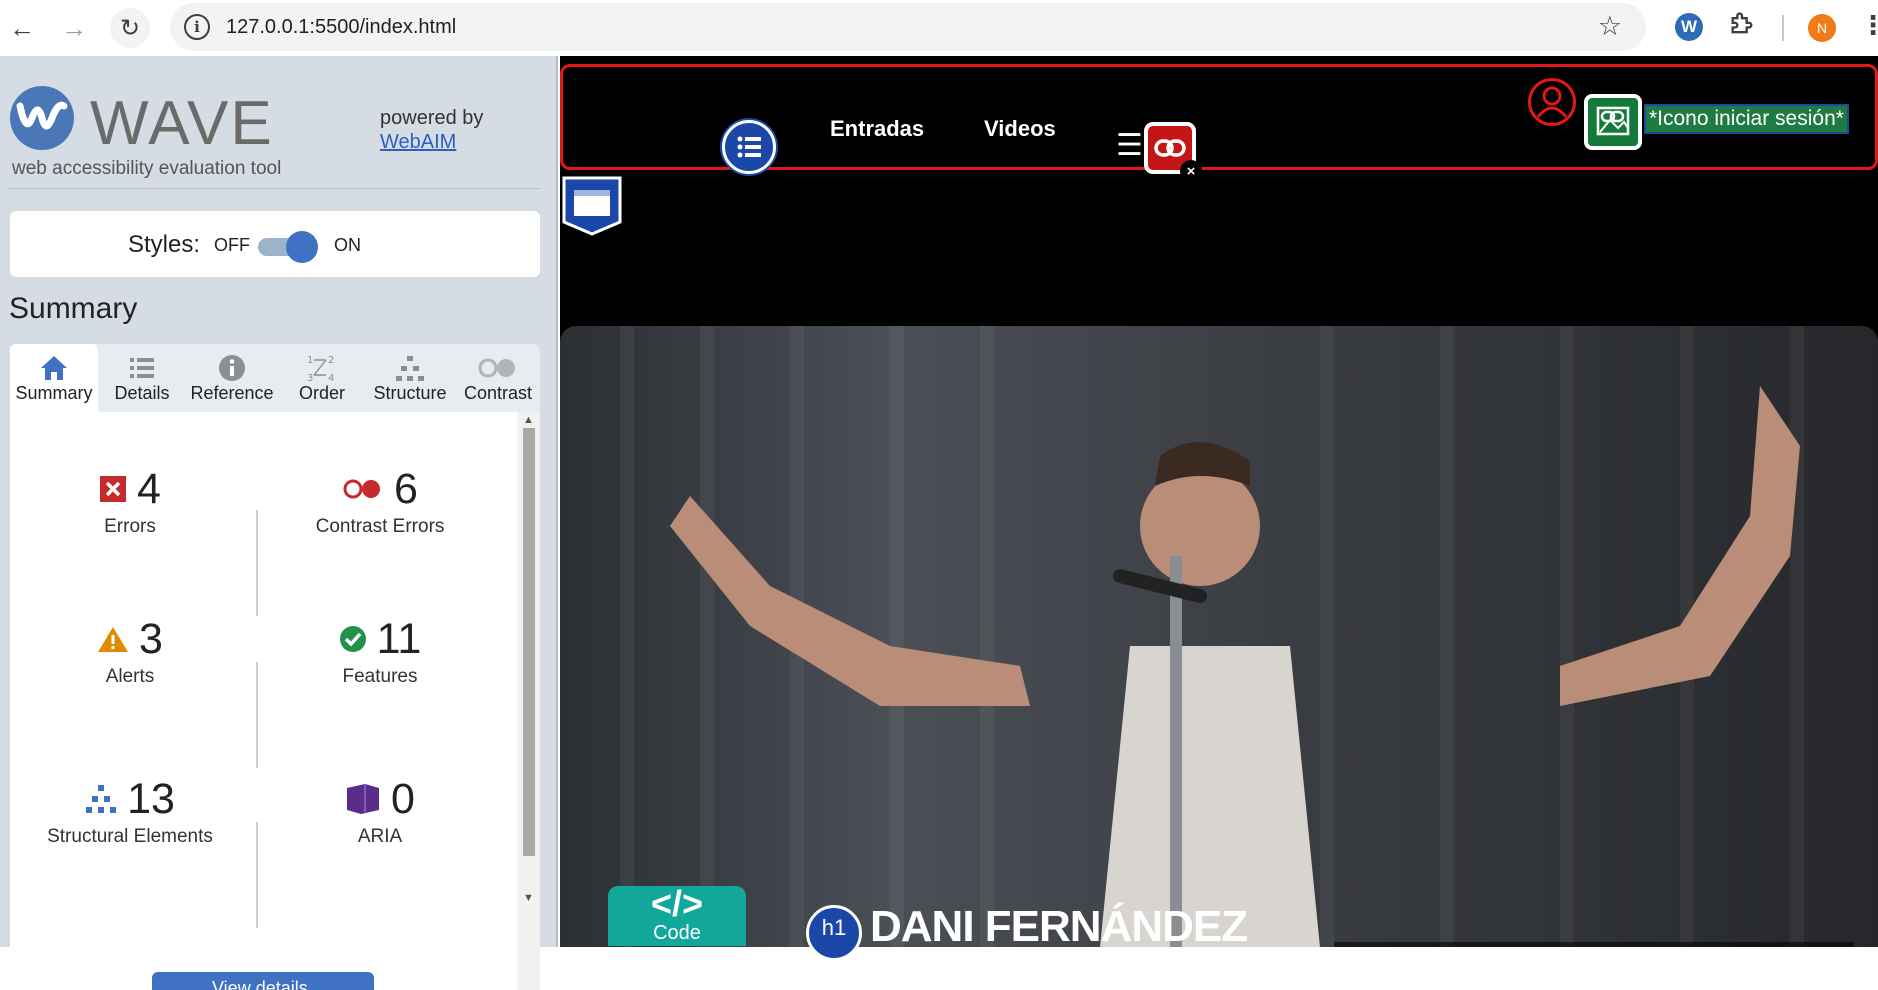 The image size is (1878, 990). I want to click on alert-icon, so click(113, 639).